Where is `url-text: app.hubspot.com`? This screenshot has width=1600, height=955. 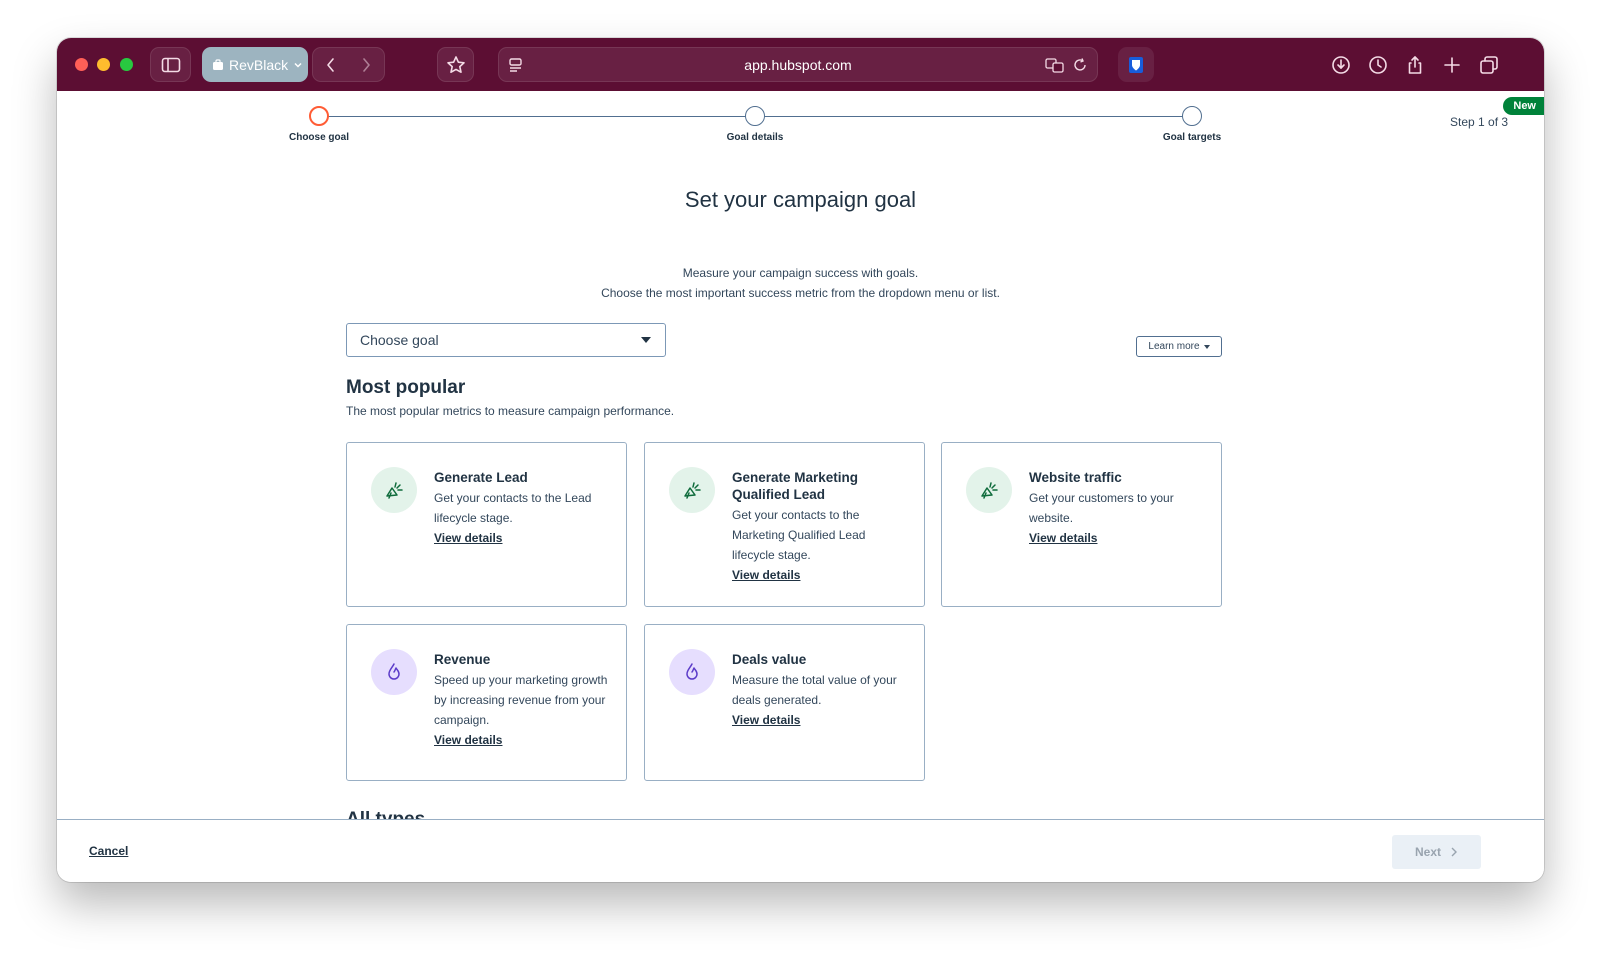
url-text: app.hubspot.com is located at coordinates (798, 65).